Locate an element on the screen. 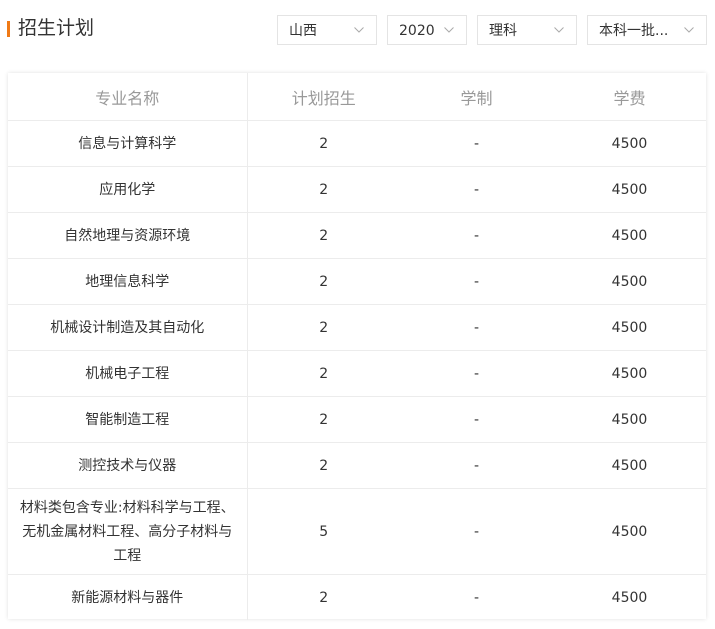  table-row: 机械设计制造及其自动化 2 - 4500 is located at coordinates (357, 327).